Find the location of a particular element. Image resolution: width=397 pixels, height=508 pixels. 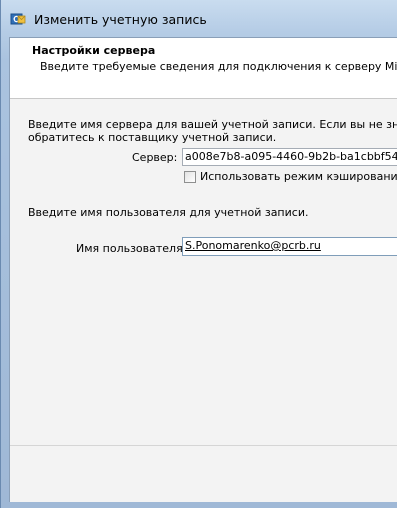

title-bar: Изменить учетную запись is located at coordinates (199, 19).